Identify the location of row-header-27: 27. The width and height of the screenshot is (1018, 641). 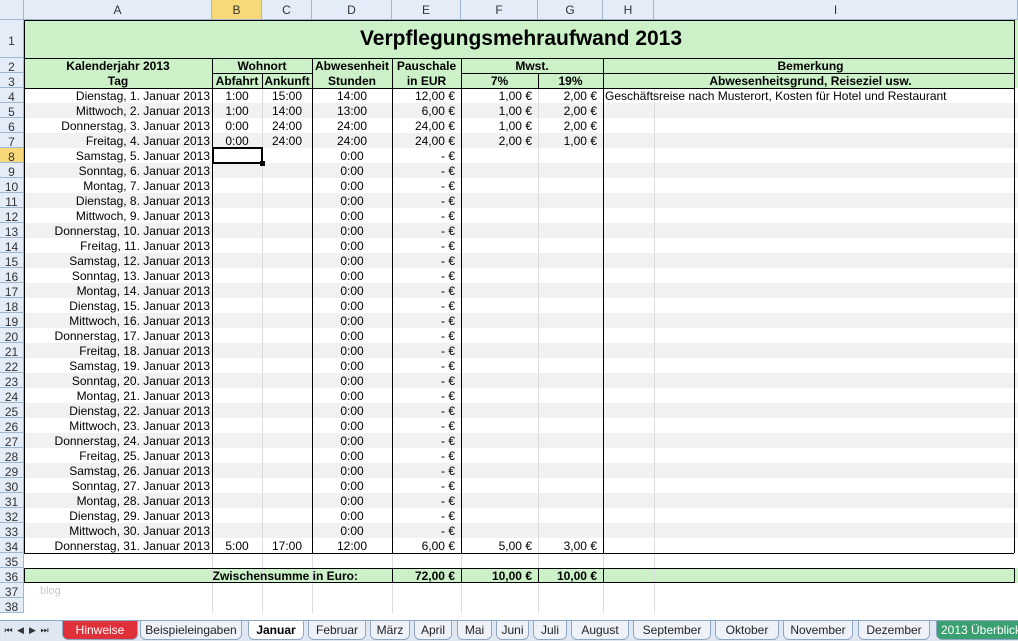
(12, 441).